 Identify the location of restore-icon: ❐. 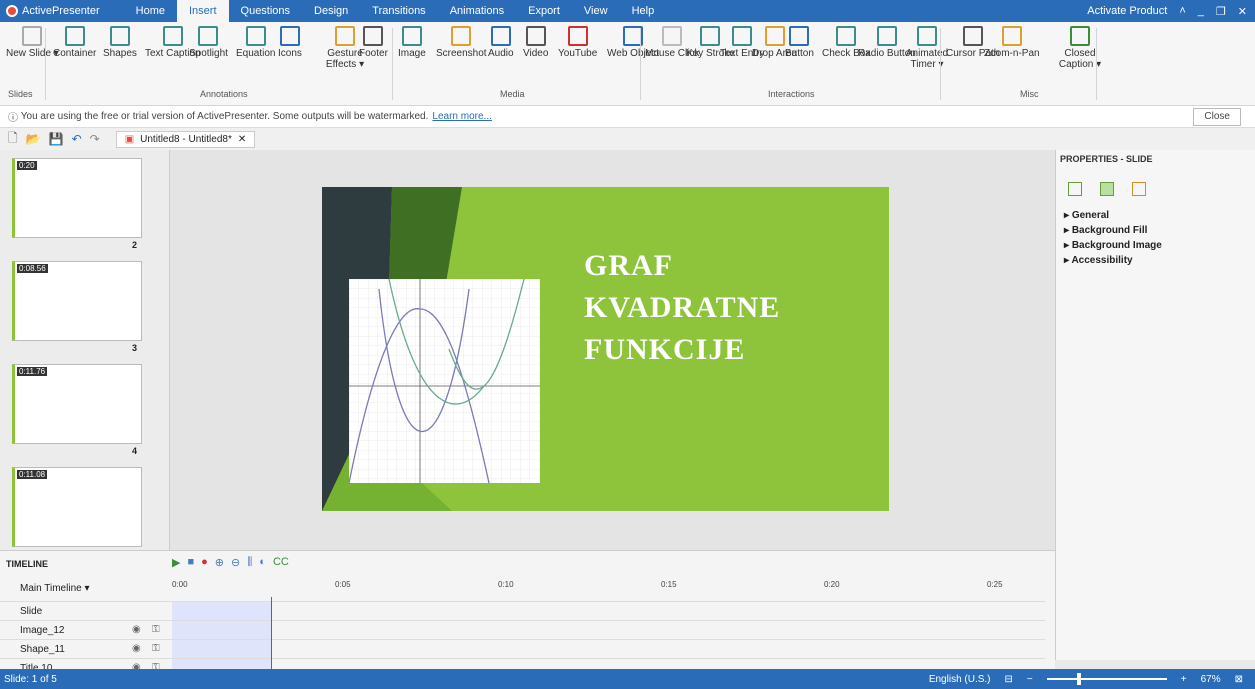
(1221, 11).